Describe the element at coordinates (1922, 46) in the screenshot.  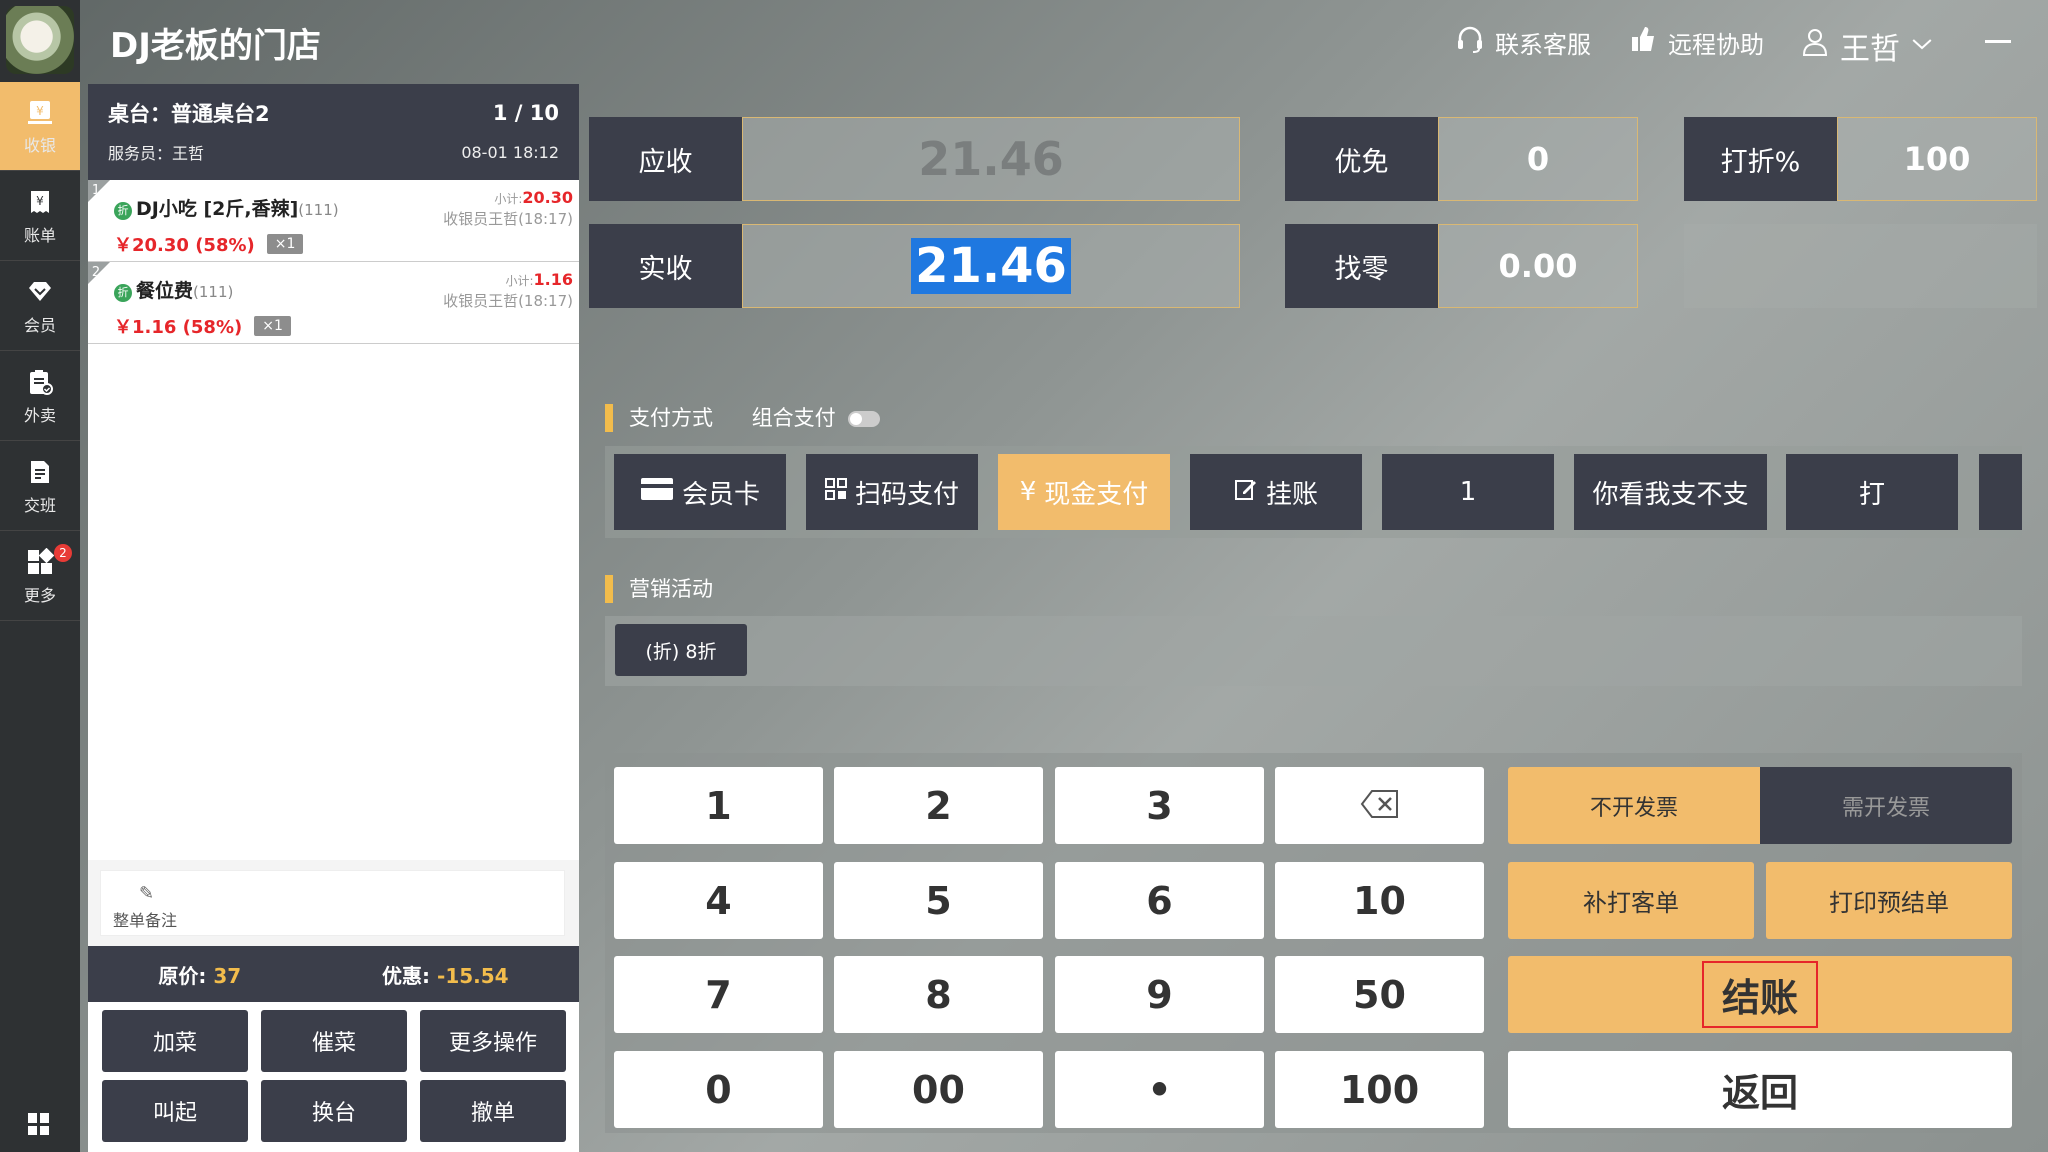
I see `chevron-down-icon` at that location.